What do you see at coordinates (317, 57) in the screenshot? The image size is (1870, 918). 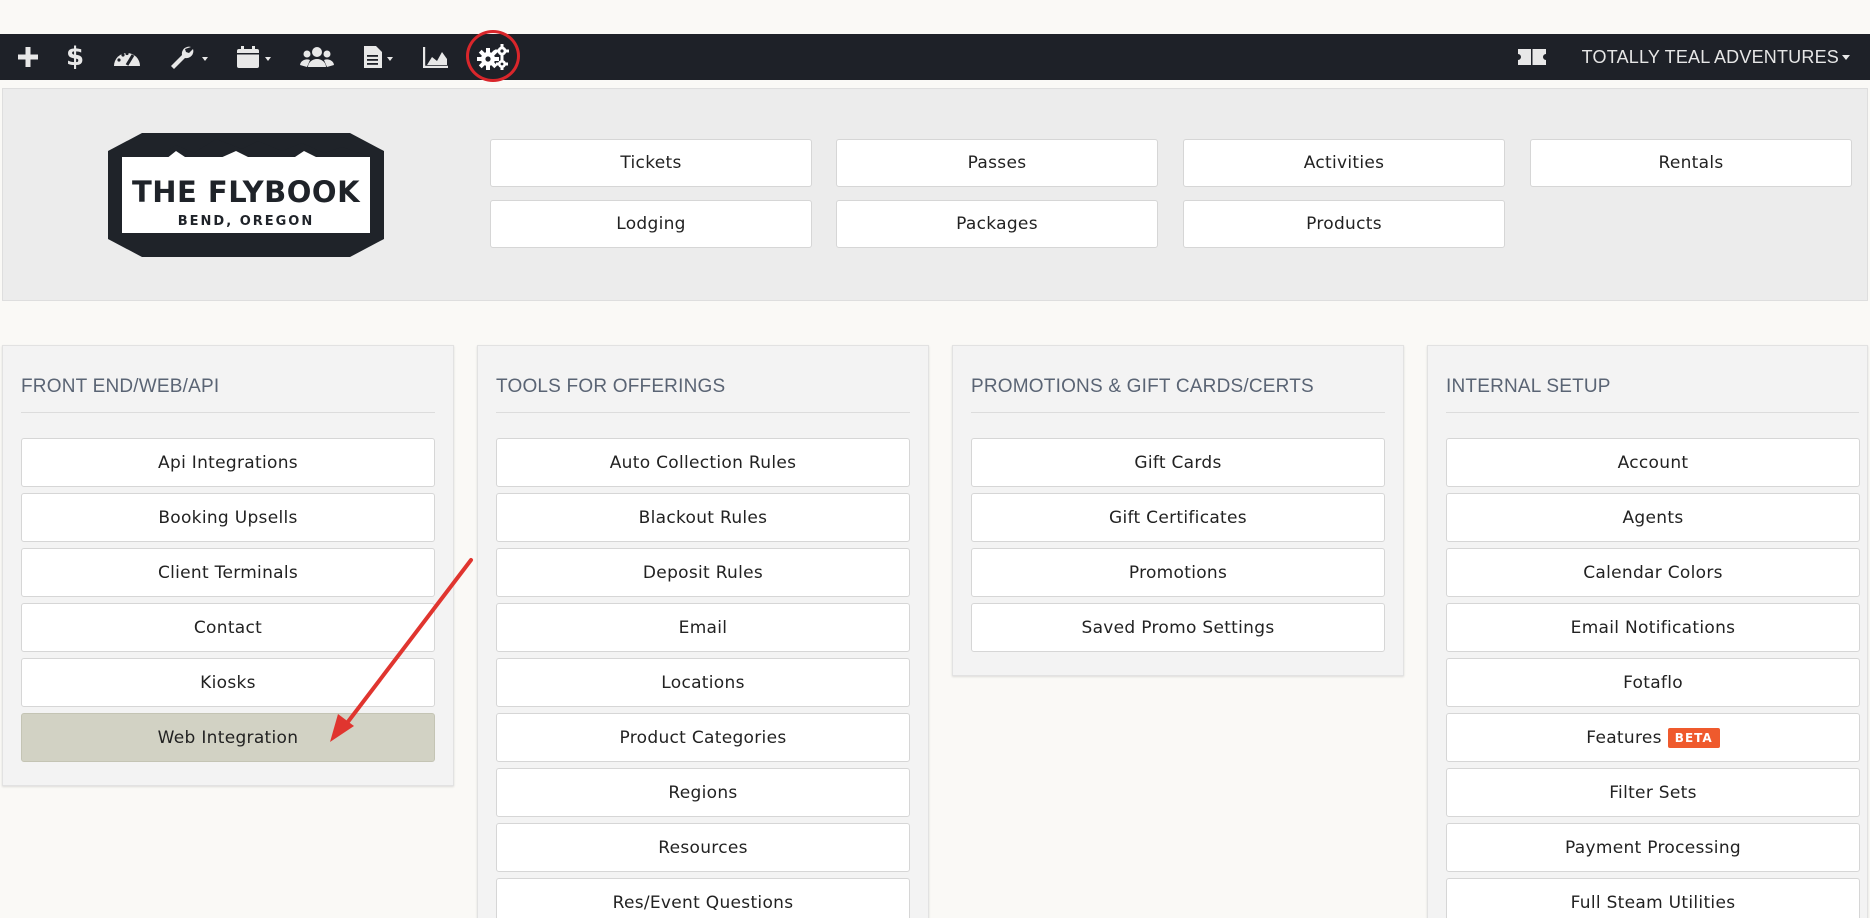 I see `users-icon` at bounding box center [317, 57].